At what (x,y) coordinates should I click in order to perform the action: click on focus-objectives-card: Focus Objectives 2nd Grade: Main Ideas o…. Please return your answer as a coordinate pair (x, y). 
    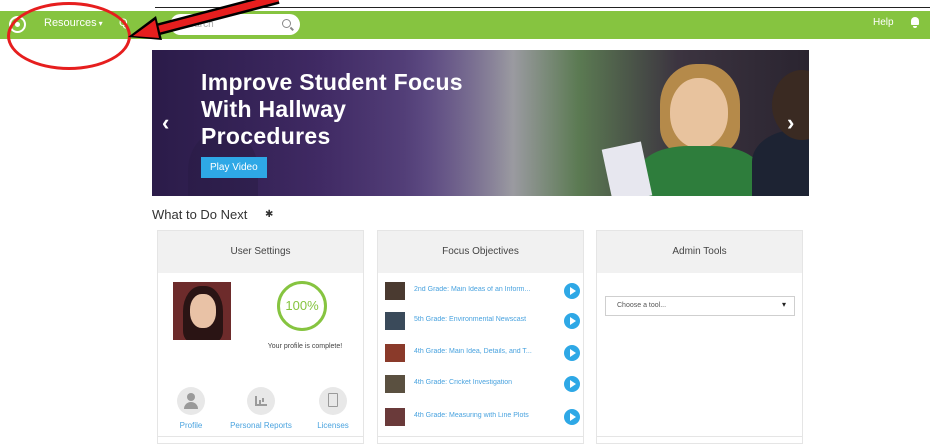
    Looking at the image, I should click on (480, 337).